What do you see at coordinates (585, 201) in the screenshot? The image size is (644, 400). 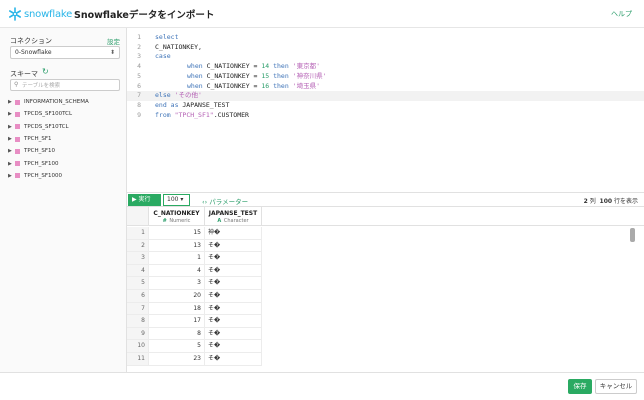 I see `column-count: 2` at bounding box center [585, 201].